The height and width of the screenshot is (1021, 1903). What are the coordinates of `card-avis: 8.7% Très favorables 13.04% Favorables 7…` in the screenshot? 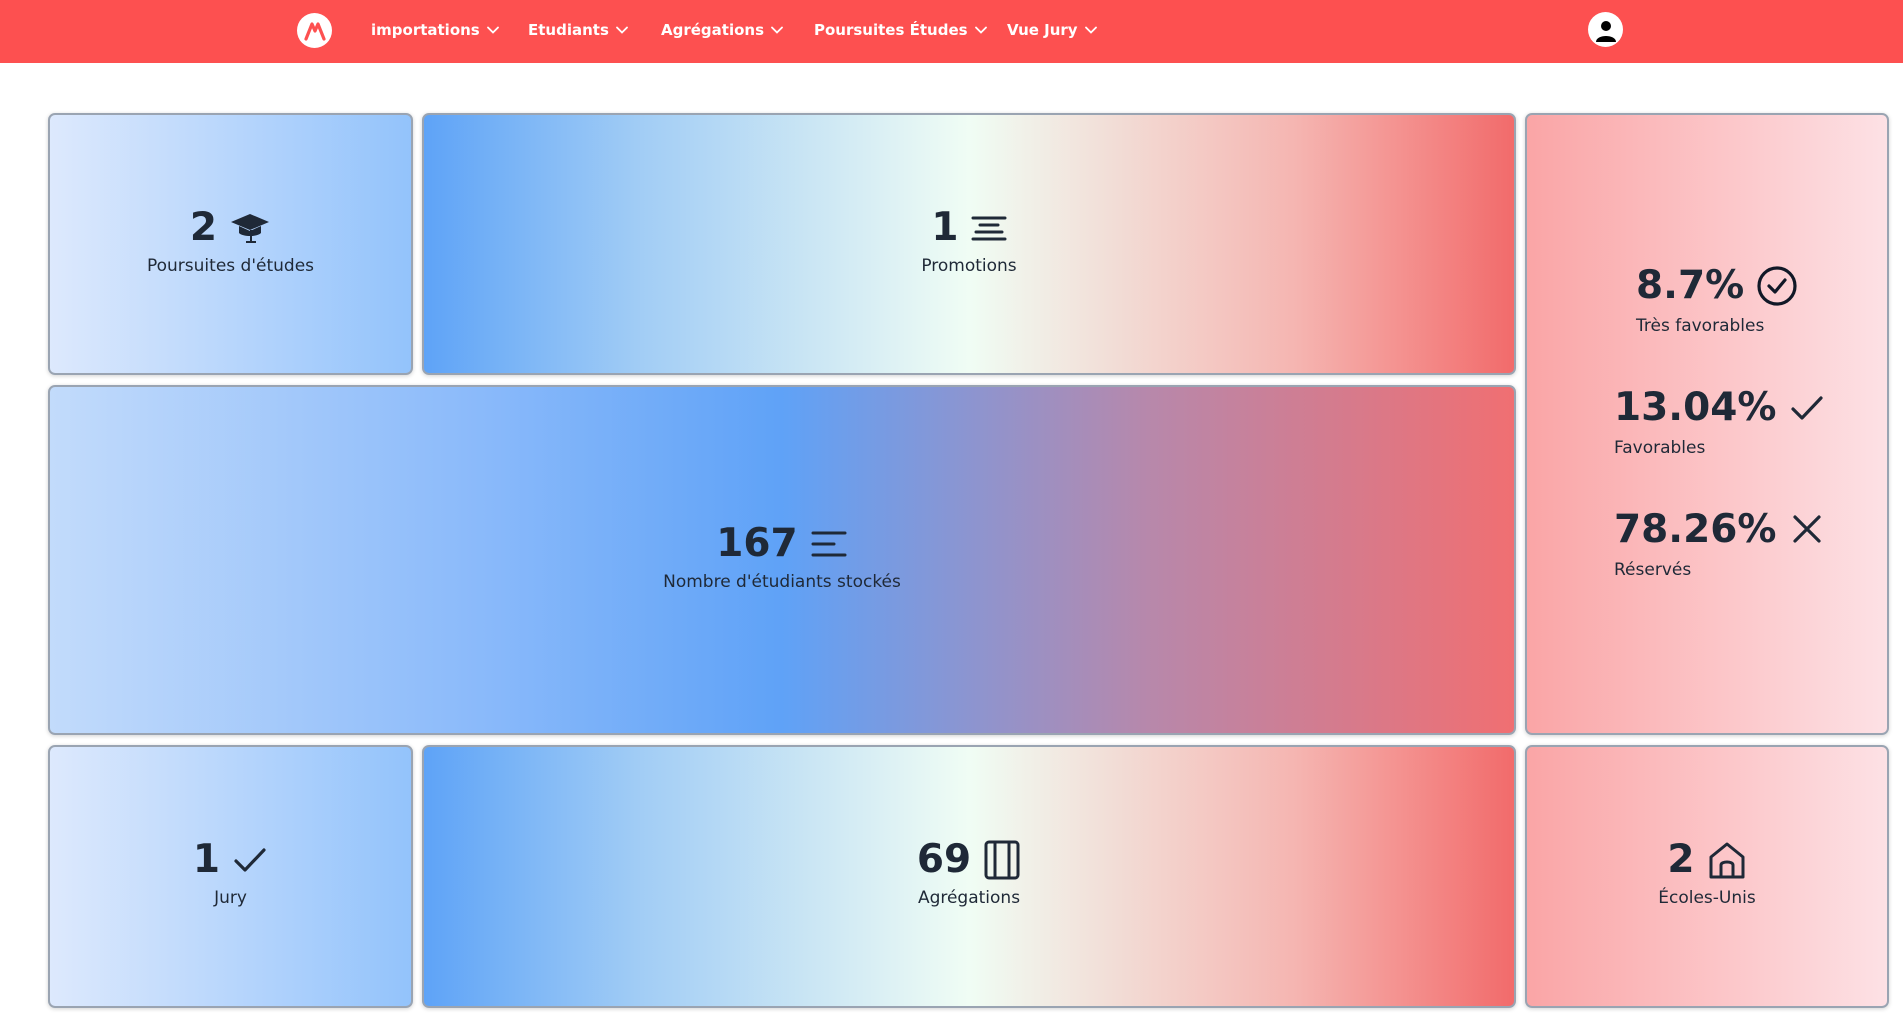 It's located at (1707, 424).